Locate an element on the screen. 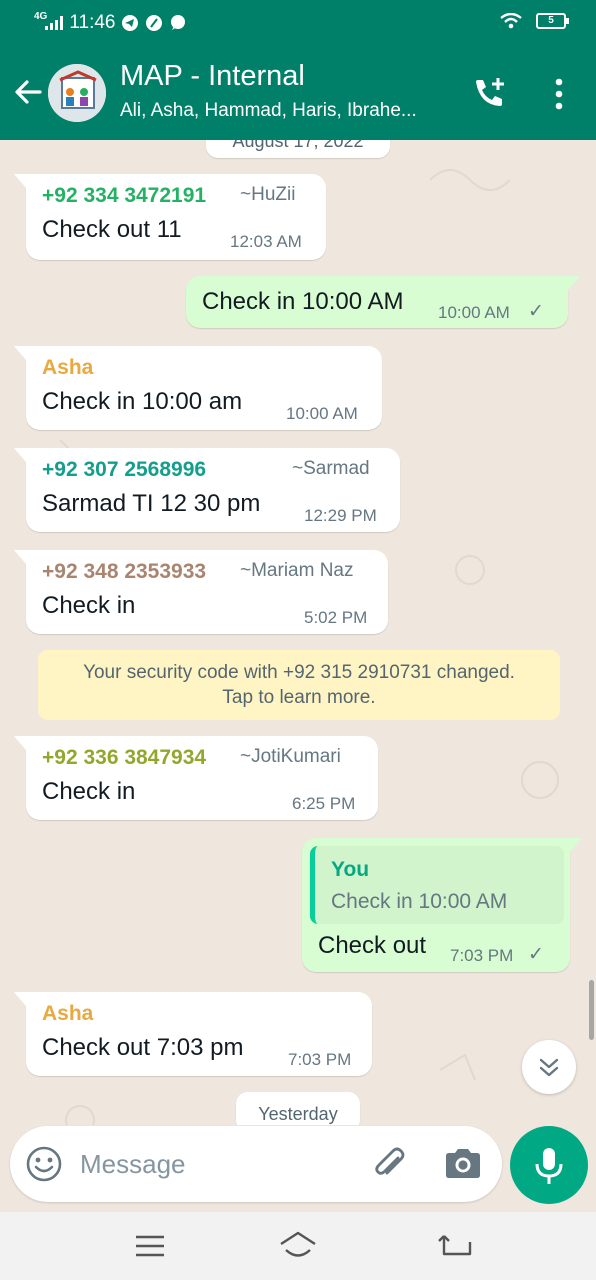  mic-icon is located at coordinates (549, 1166).